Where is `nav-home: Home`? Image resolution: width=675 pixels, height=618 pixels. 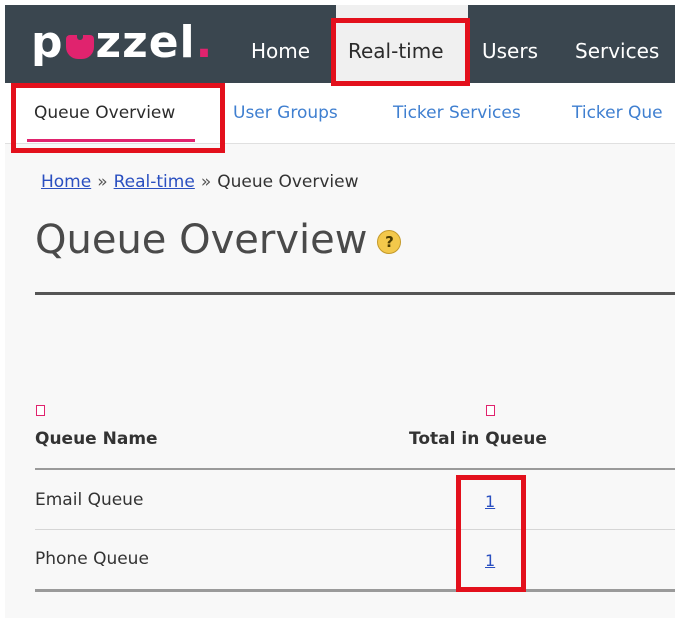 nav-home: Home is located at coordinates (280, 44).